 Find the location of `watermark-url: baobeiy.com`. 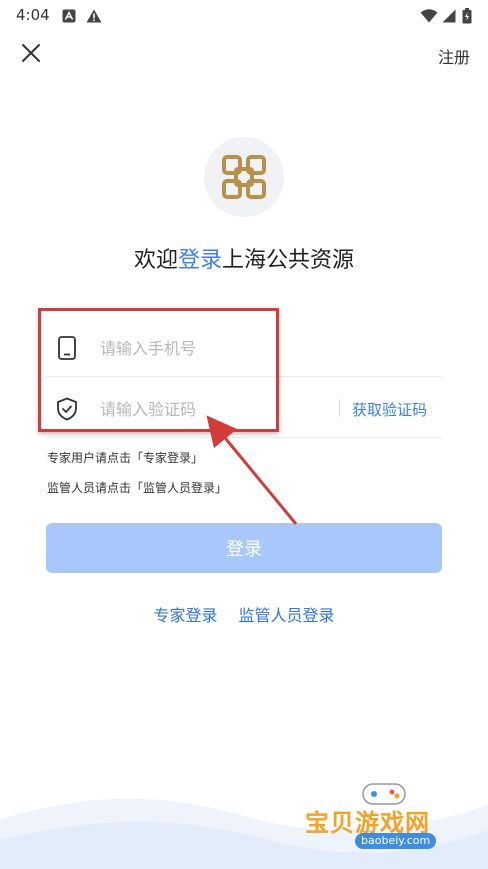

watermark-url: baobeiy.com is located at coordinates (396, 841).